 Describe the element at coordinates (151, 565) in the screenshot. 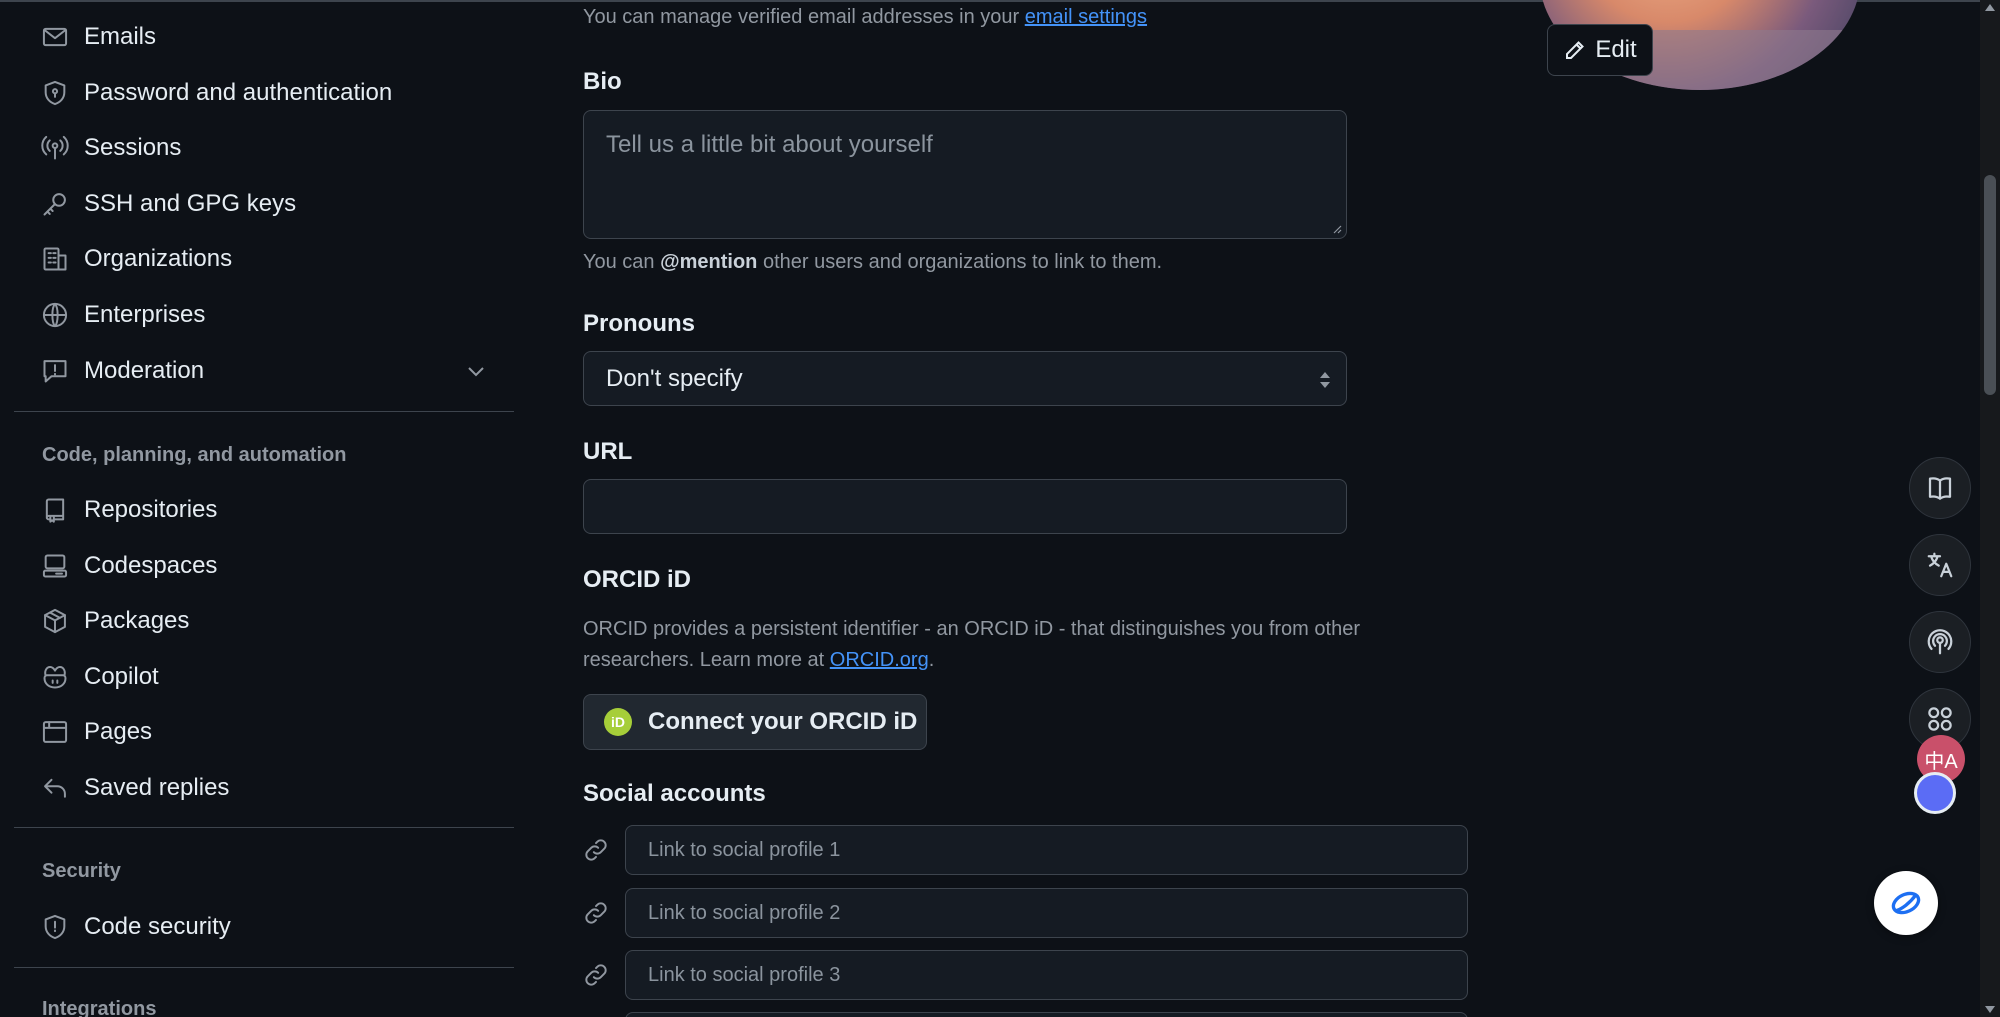

I see `sidebar-item-label: Codespaces` at that location.